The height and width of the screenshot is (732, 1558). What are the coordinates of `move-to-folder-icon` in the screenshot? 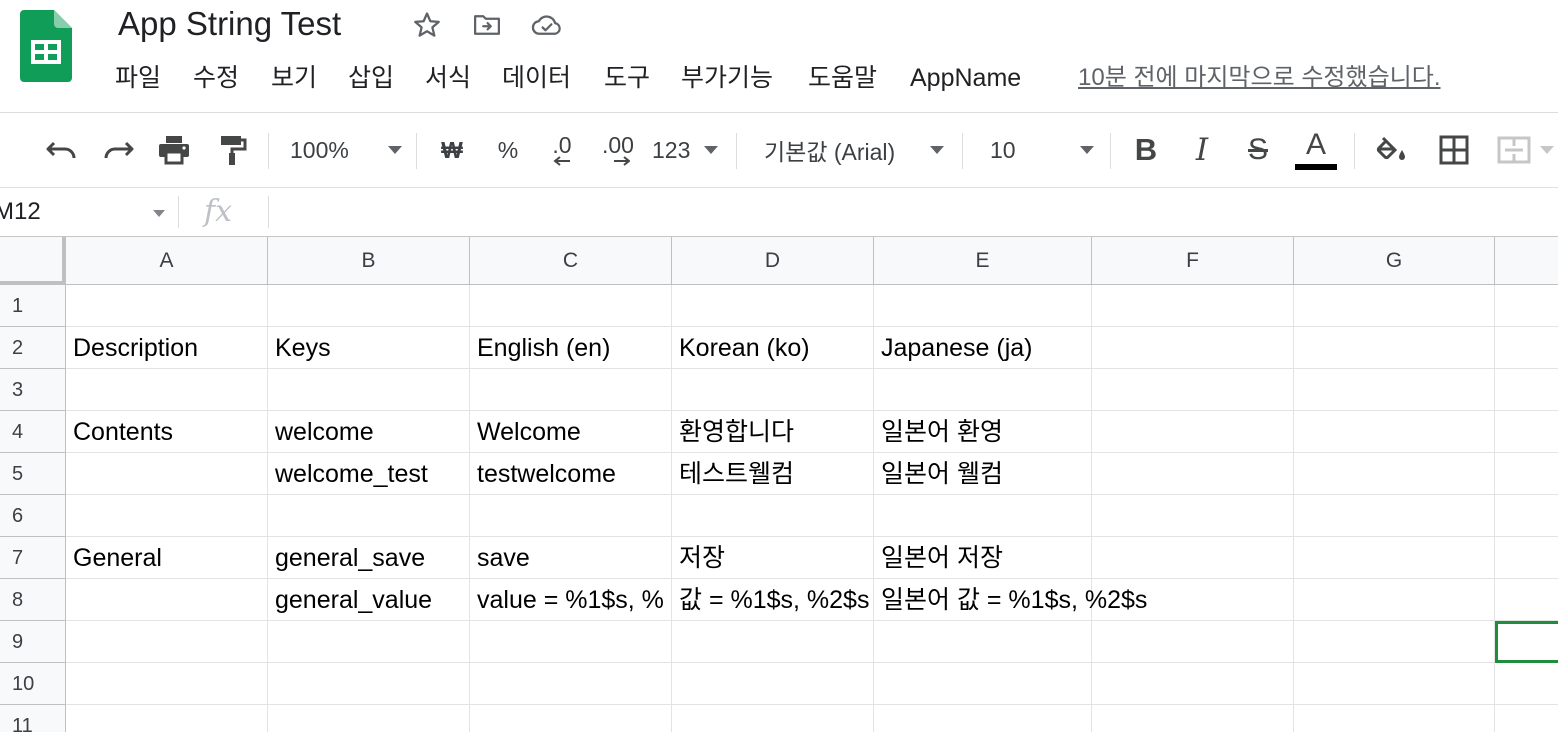 It's located at (487, 25).